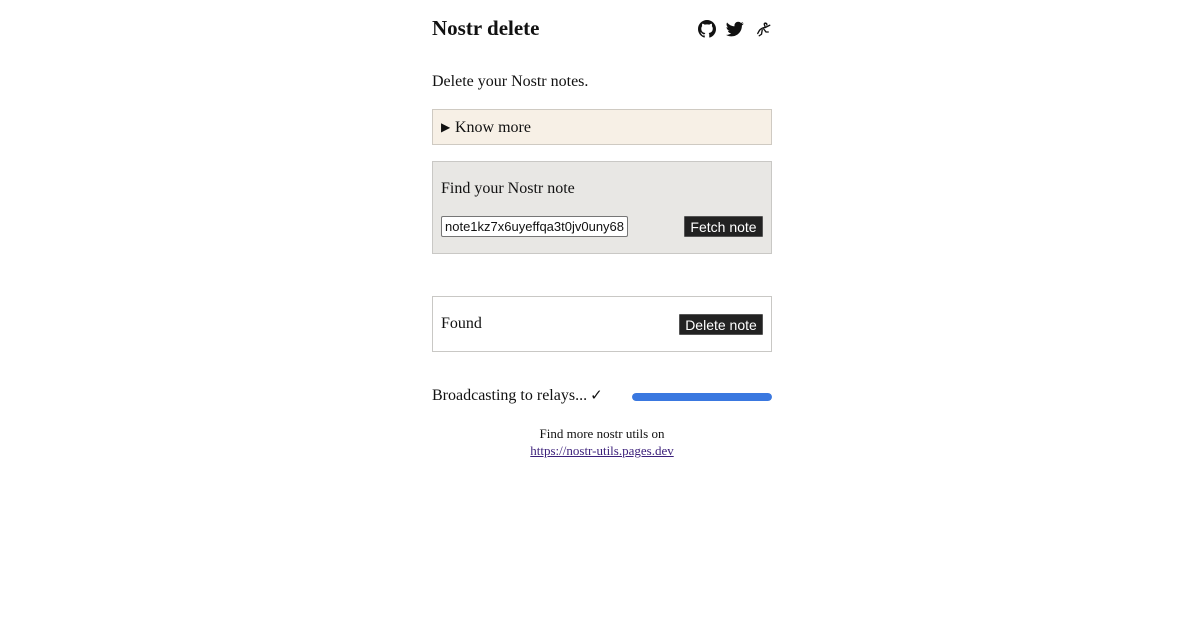  What do you see at coordinates (707, 29) in the screenshot?
I see `github-icon` at bounding box center [707, 29].